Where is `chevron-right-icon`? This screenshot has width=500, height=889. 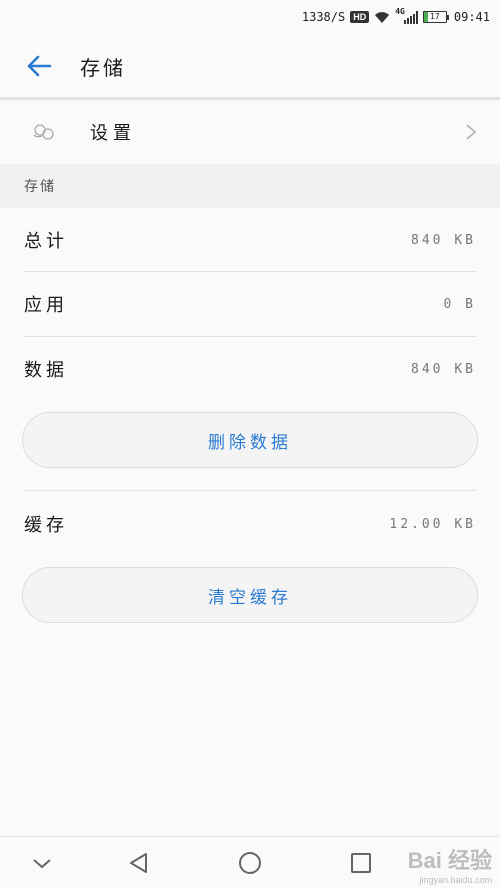 chevron-right-icon is located at coordinates (471, 132).